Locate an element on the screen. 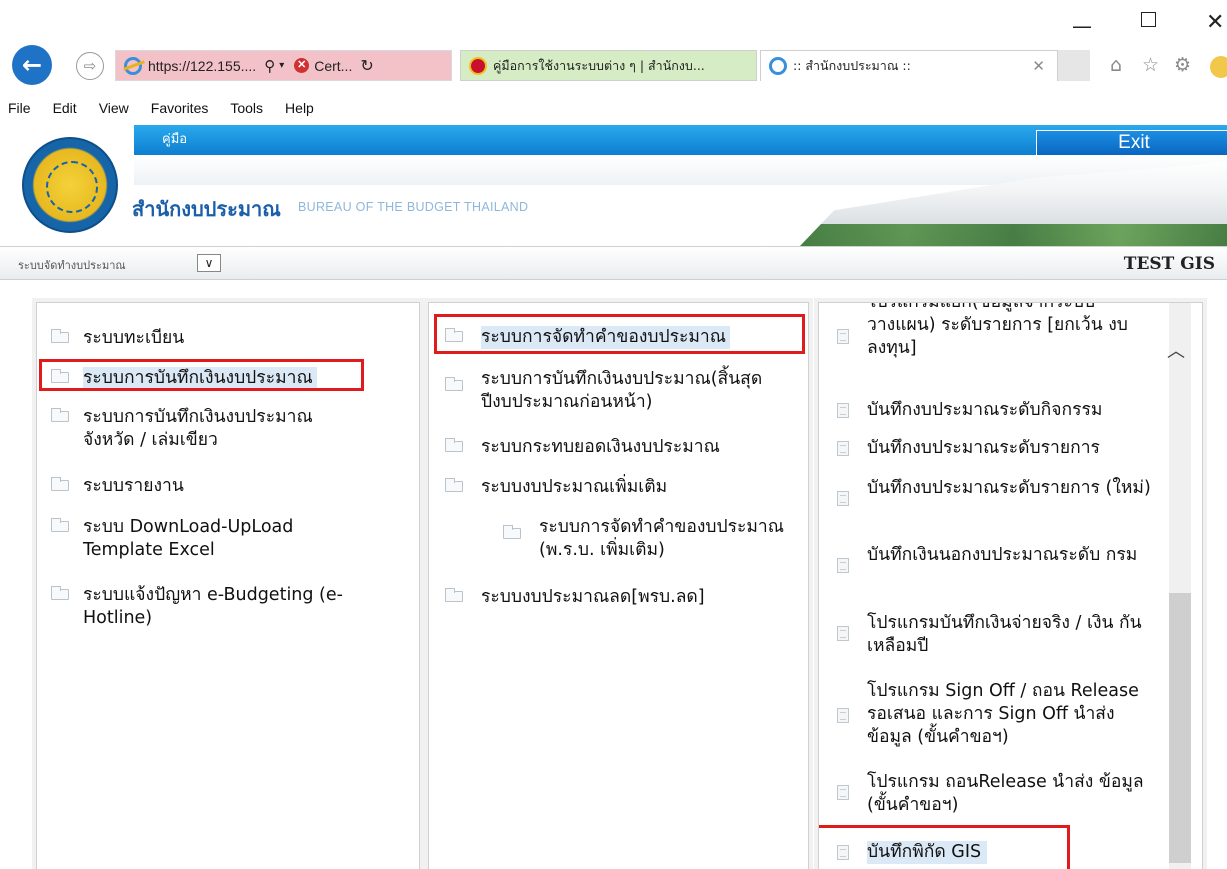  chevron-down-icon: ▾ is located at coordinates (281, 65).